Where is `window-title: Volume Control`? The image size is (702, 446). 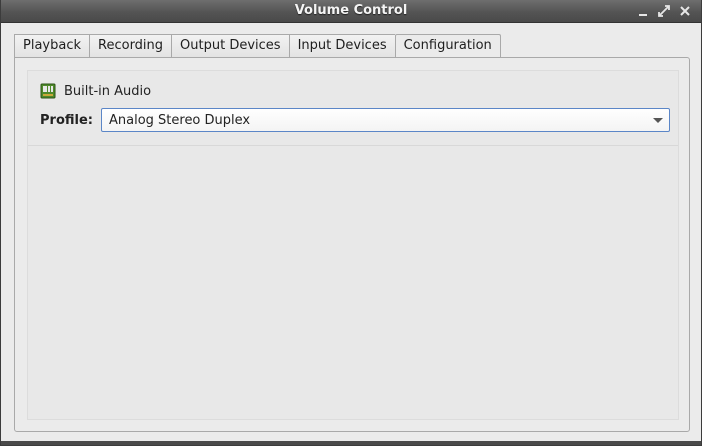
window-title: Volume Control is located at coordinates (351, 10).